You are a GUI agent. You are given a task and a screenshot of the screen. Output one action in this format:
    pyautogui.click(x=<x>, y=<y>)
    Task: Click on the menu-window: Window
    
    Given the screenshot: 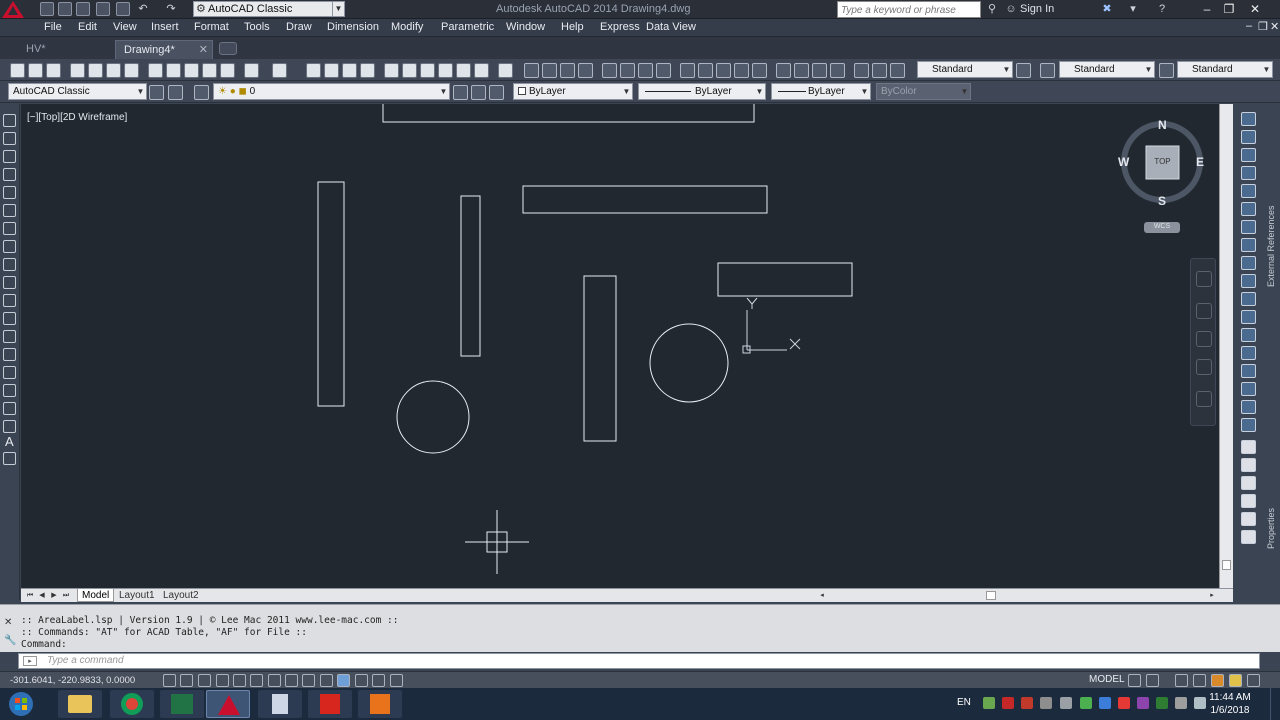 What is the action you would take?
    pyautogui.click(x=525, y=27)
    